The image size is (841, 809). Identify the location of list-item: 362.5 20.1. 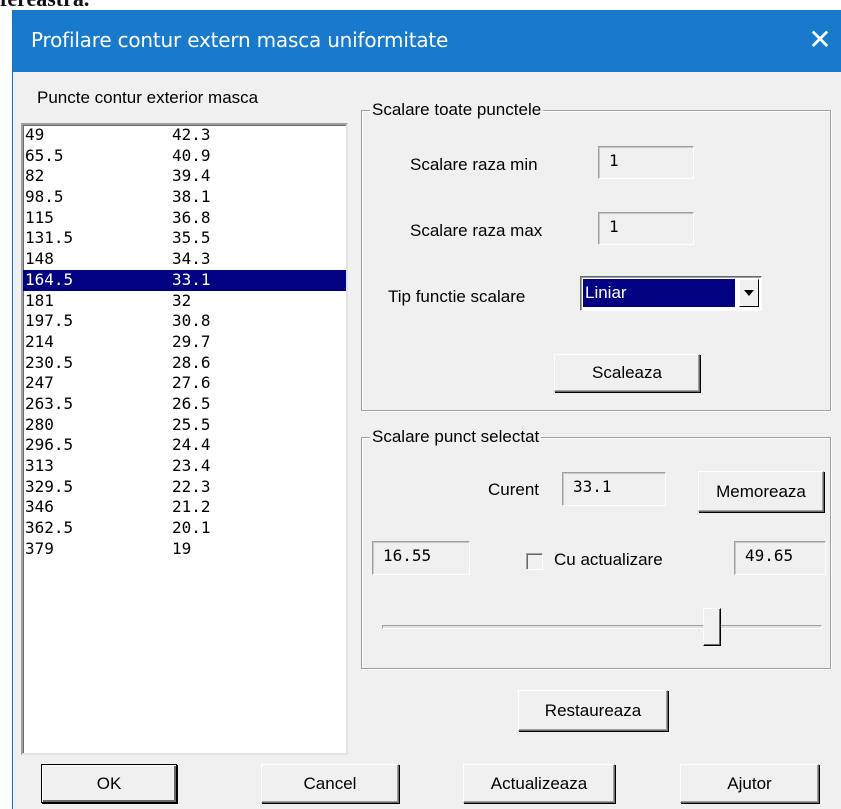
(184, 528).